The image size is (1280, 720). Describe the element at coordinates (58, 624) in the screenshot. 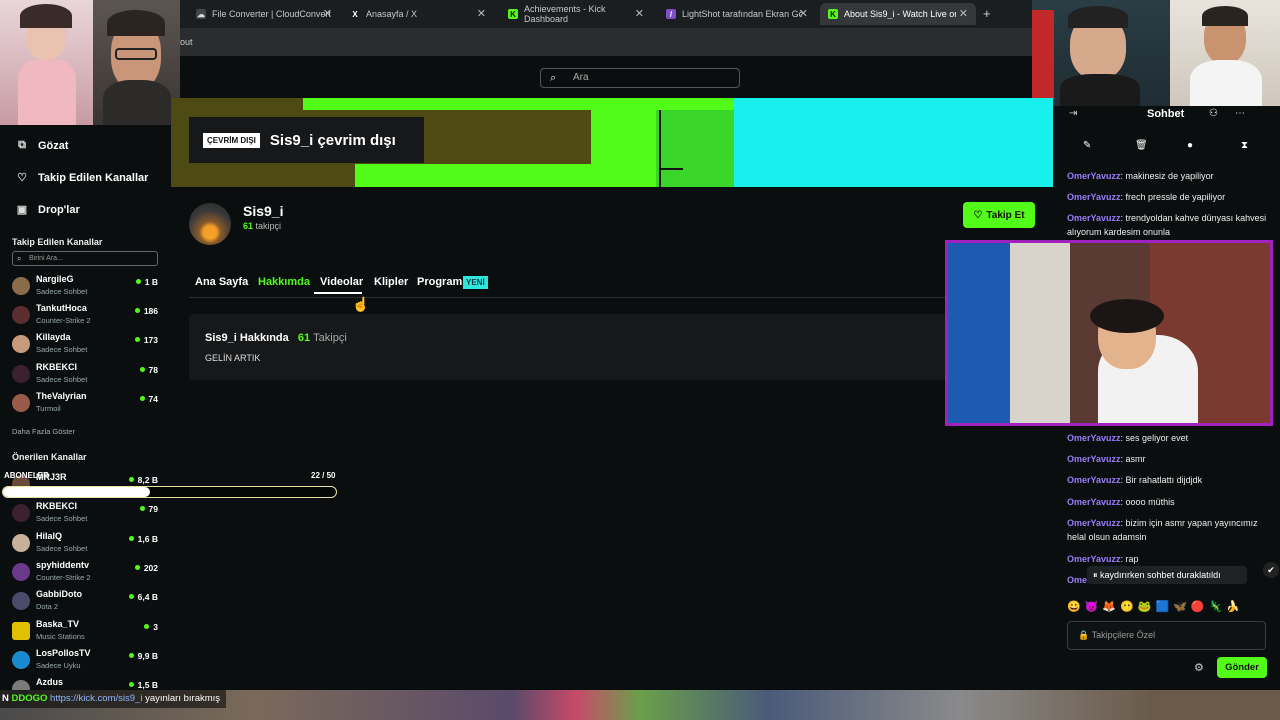

I see `channel-name: Baska_TV` at that location.